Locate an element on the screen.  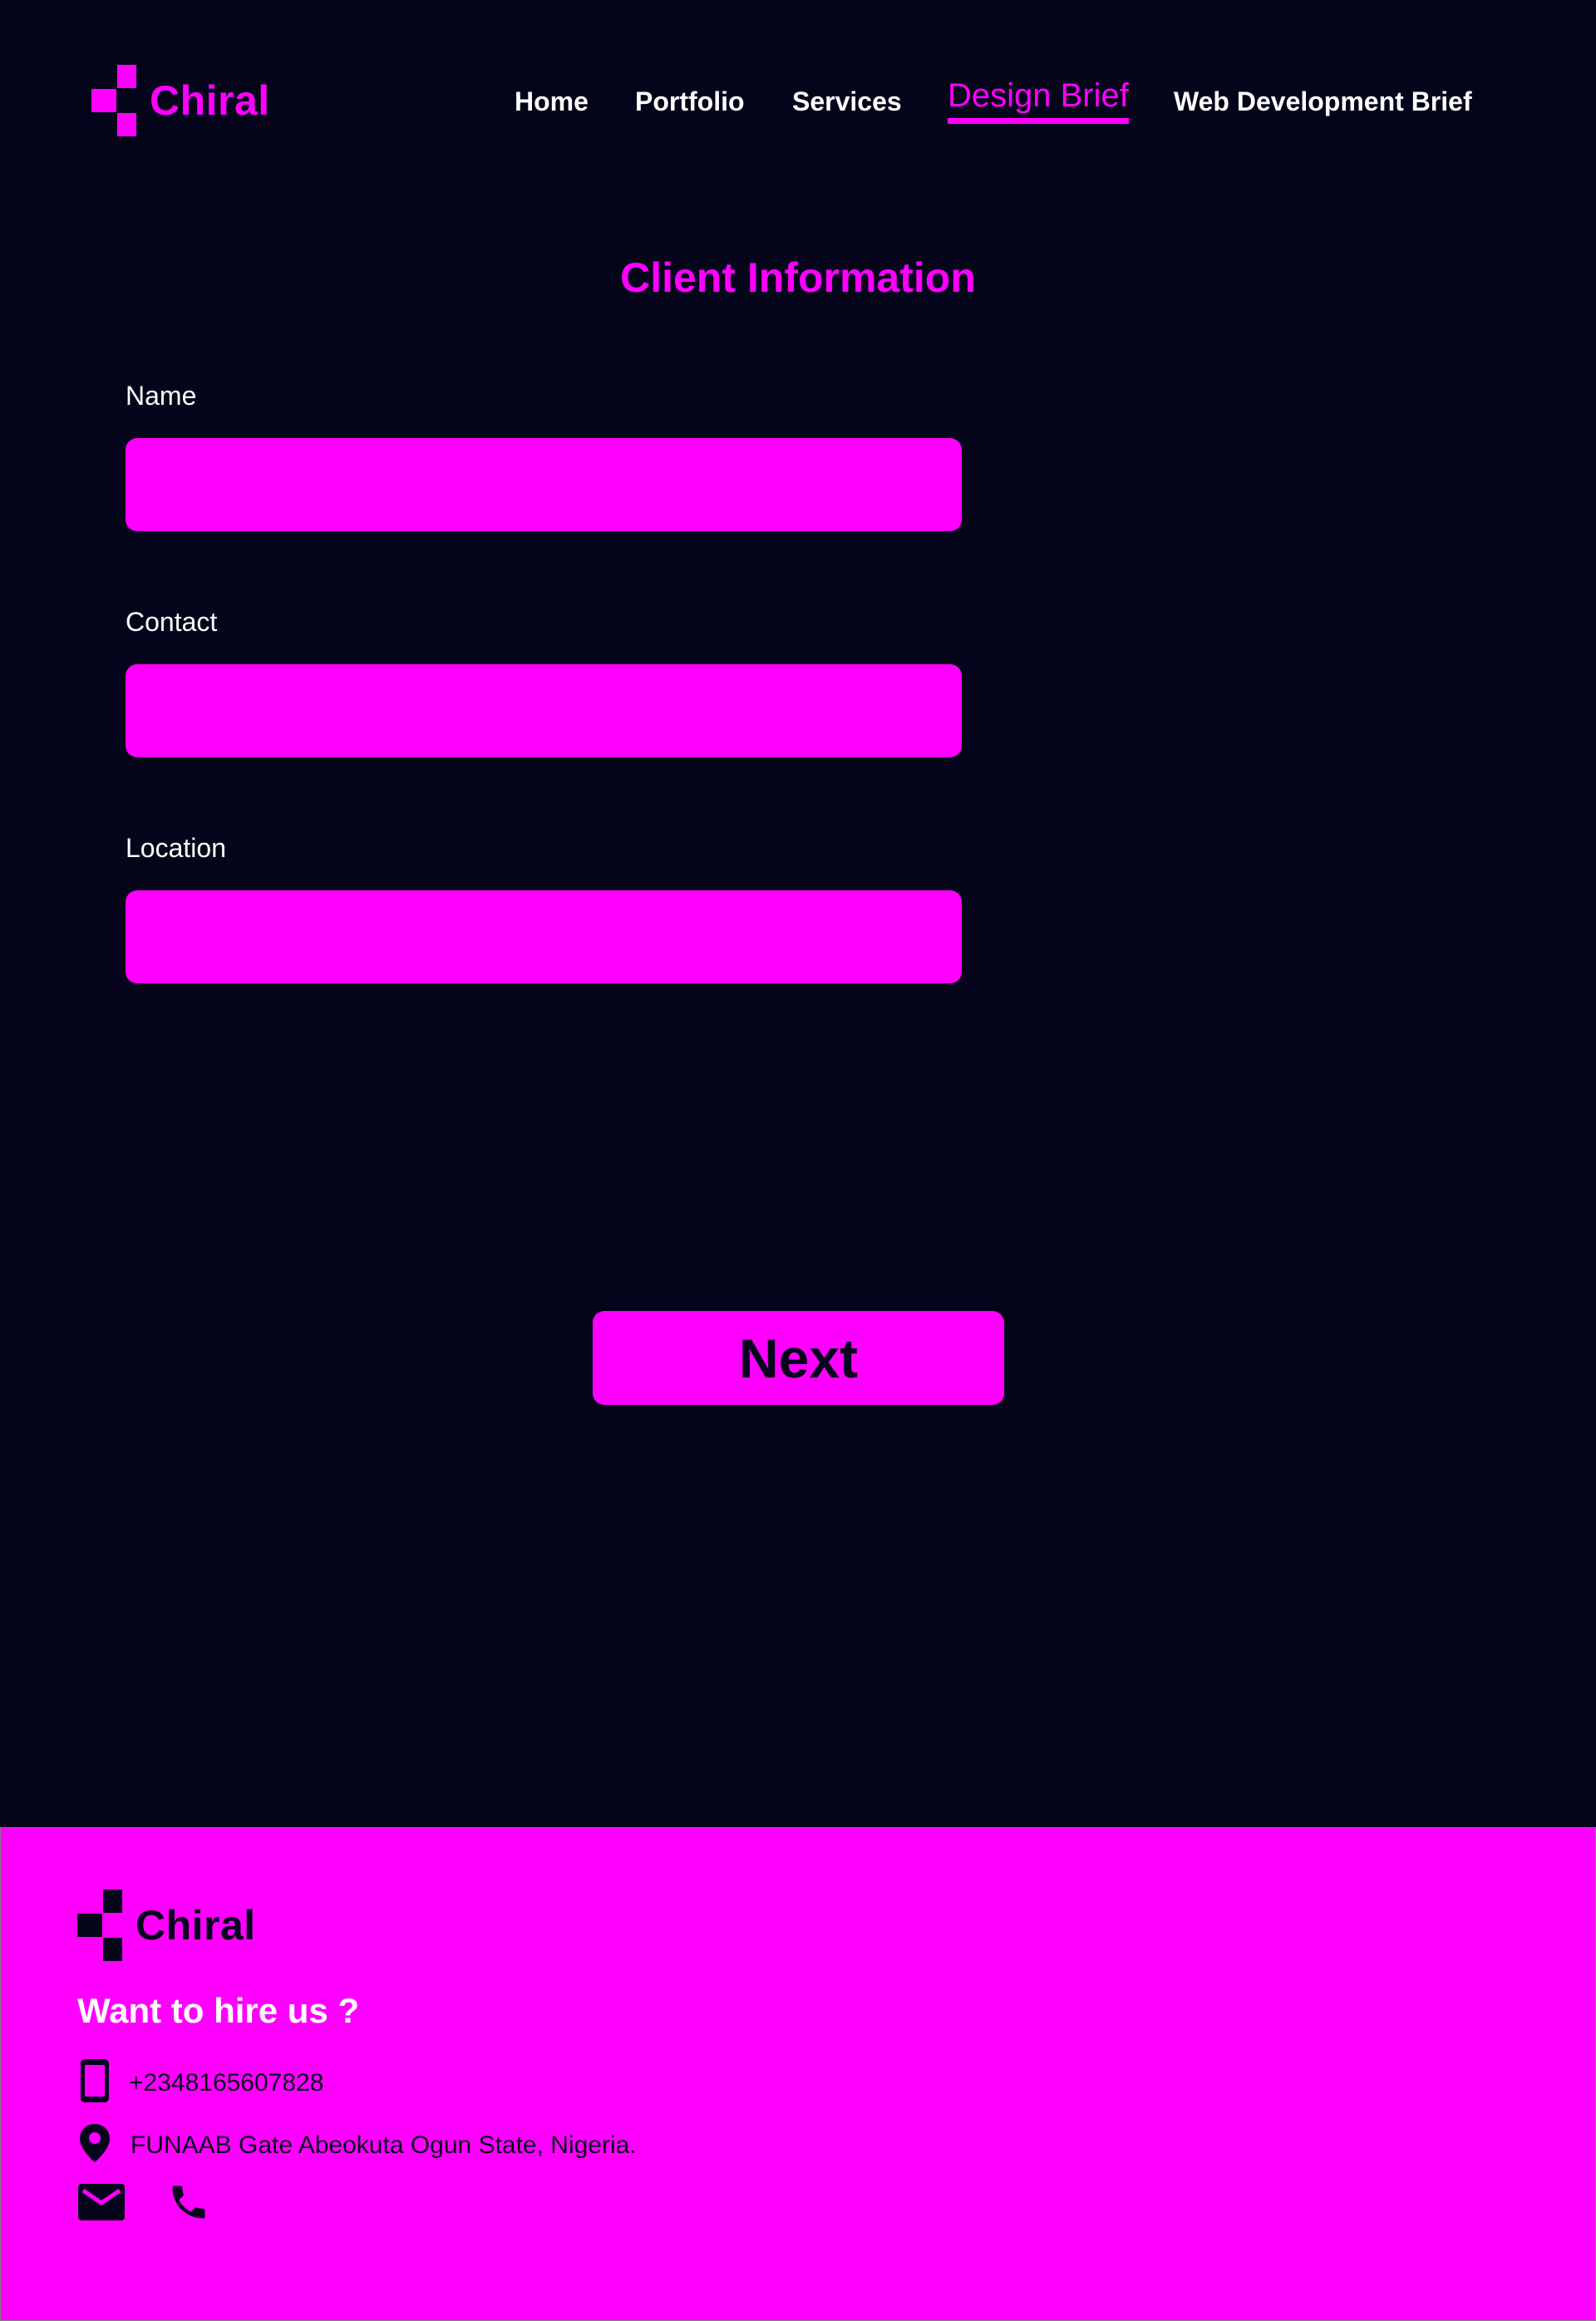
footer-contact-icons is located at coordinates (143, 2204).